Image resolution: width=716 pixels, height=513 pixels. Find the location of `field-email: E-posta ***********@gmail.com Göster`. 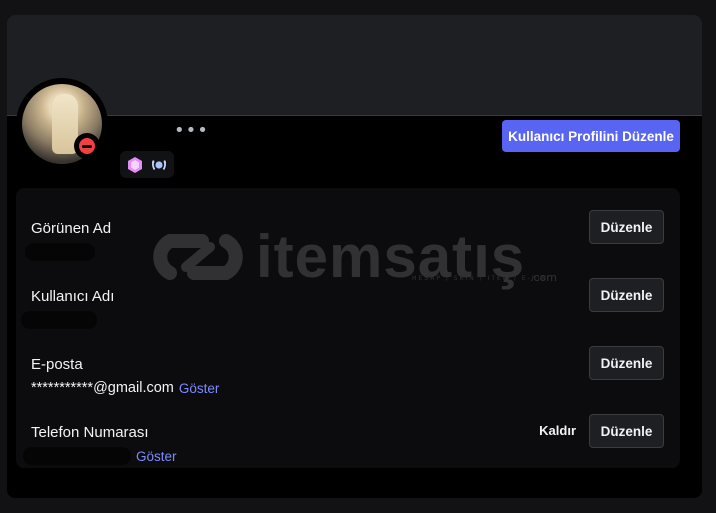

field-email: E-posta ***********@gmail.com Göster is located at coordinates (125, 376).